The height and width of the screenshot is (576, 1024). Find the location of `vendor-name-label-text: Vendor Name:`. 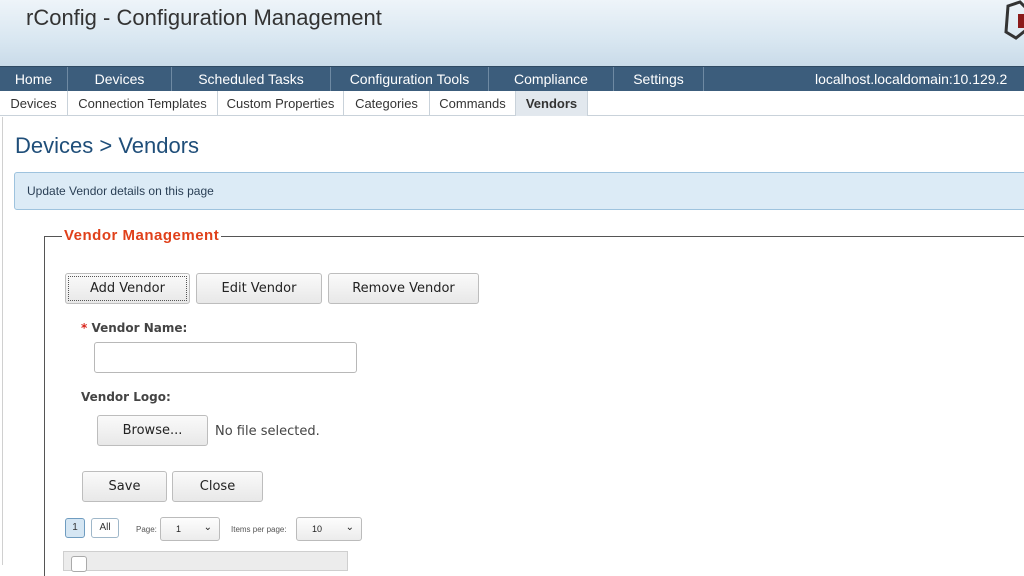

vendor-name-label-text: Vendor Name: is located at coordinates (139, 328).